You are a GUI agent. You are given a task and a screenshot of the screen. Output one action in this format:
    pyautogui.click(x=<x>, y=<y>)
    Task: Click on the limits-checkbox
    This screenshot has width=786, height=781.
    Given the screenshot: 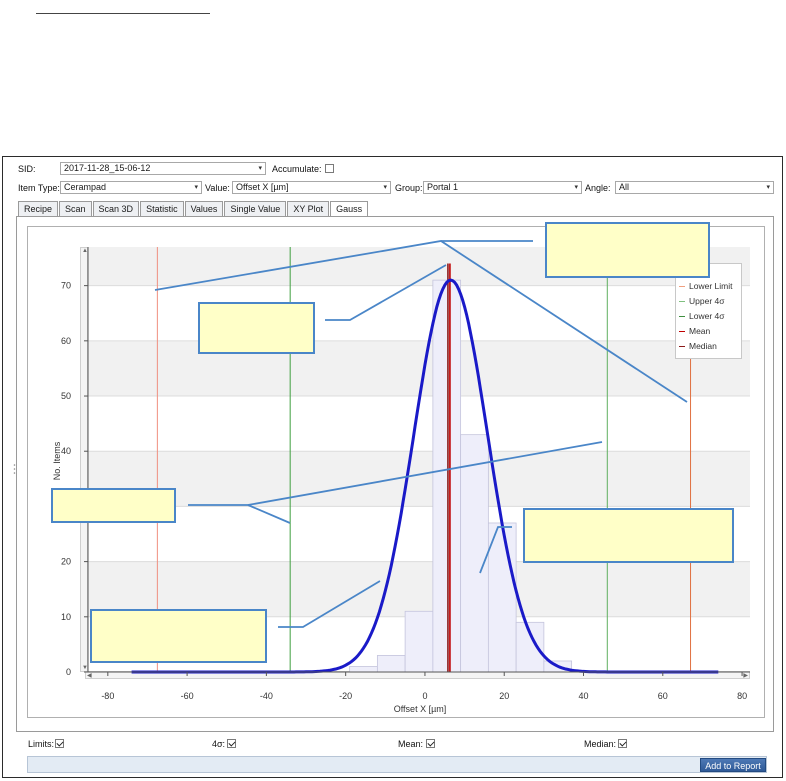 What is the action you would take?
    pyautogui.click(x=59, y=743)
    